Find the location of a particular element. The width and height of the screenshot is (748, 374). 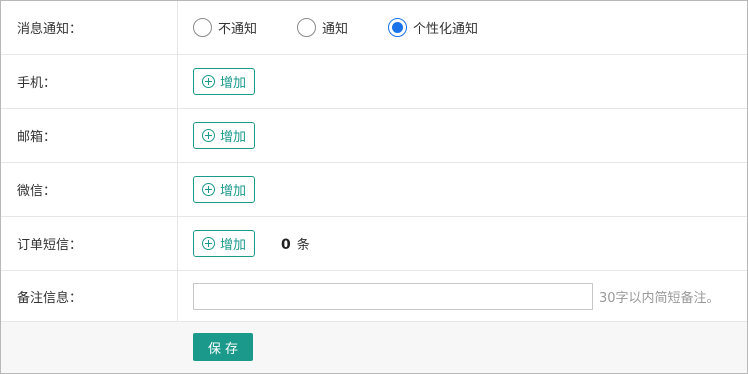

email-row: 邮箱： 增加 is located at coordinates (374, 136).